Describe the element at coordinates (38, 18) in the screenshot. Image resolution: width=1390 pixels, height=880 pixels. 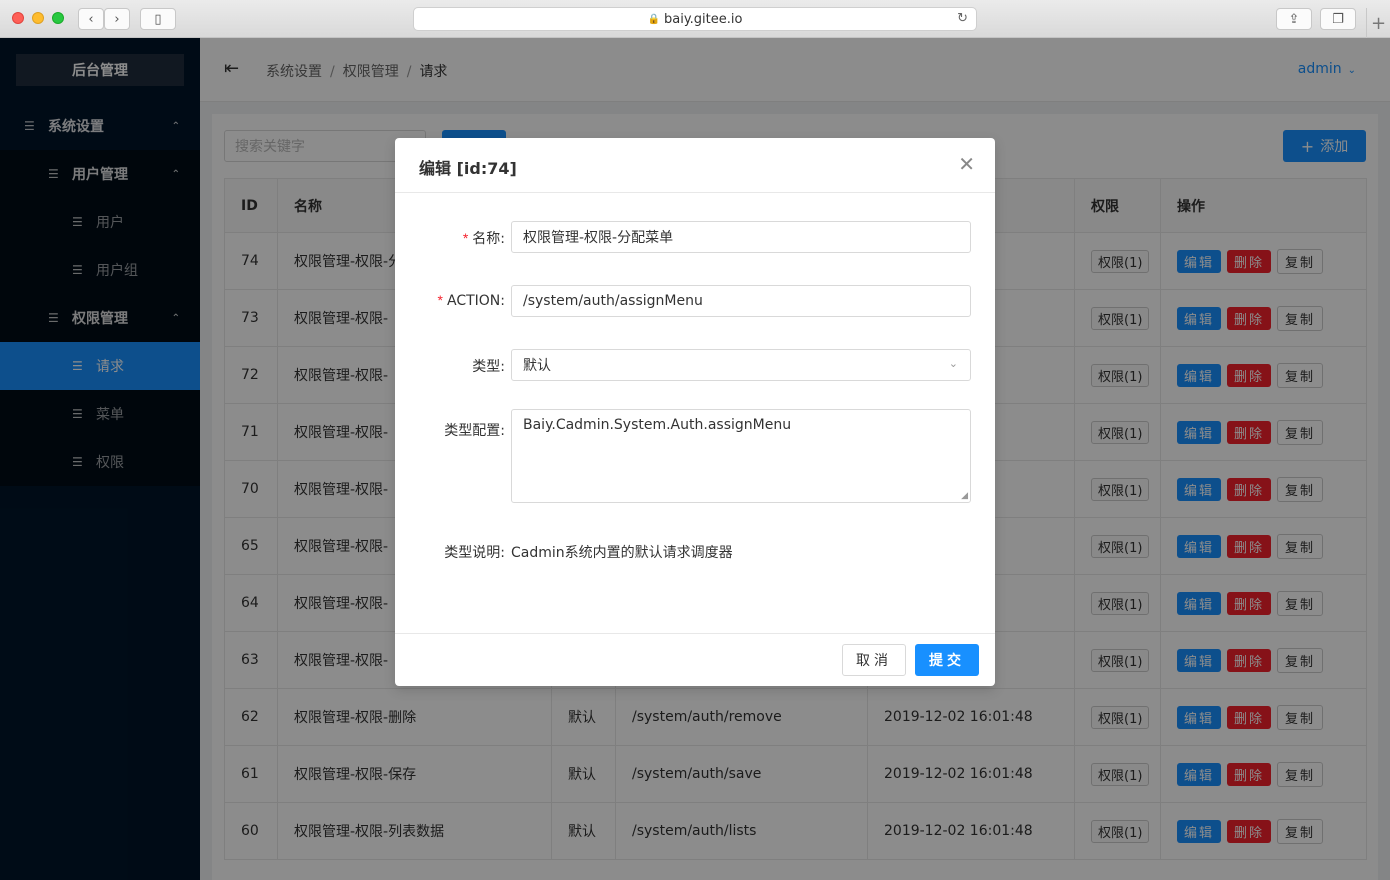
I see `minimize-window-button` at that location.